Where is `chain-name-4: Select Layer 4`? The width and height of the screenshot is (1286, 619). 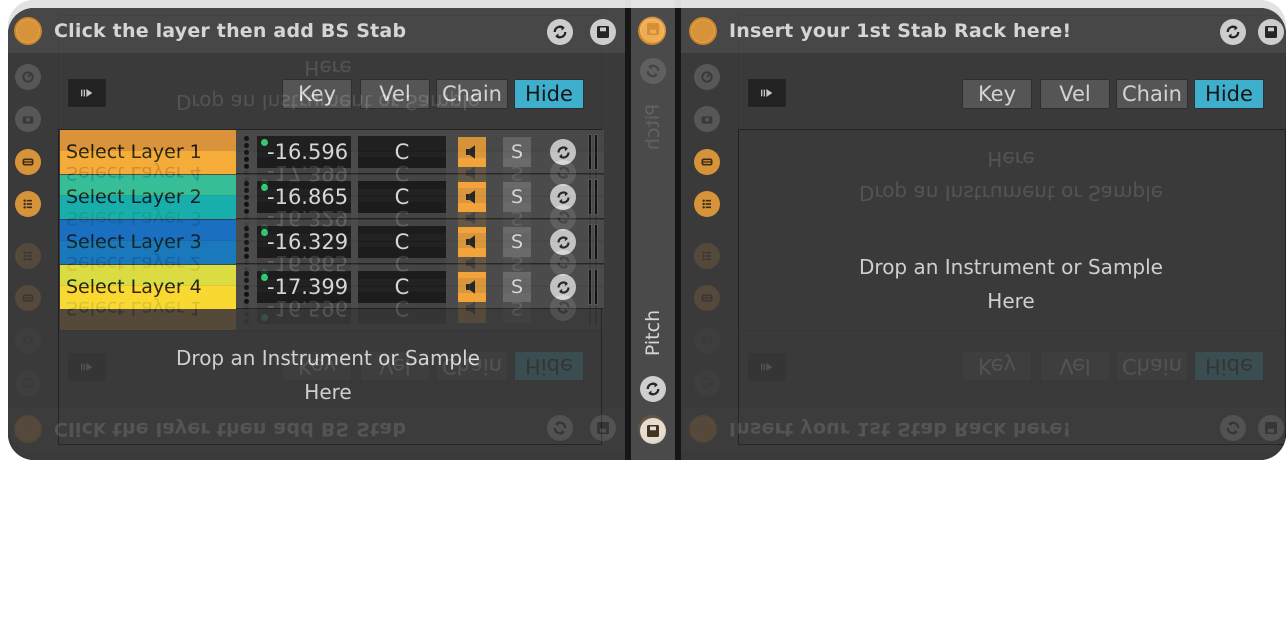 chain-name-4: Select Layer 4 is located at coordinates (148, 287).